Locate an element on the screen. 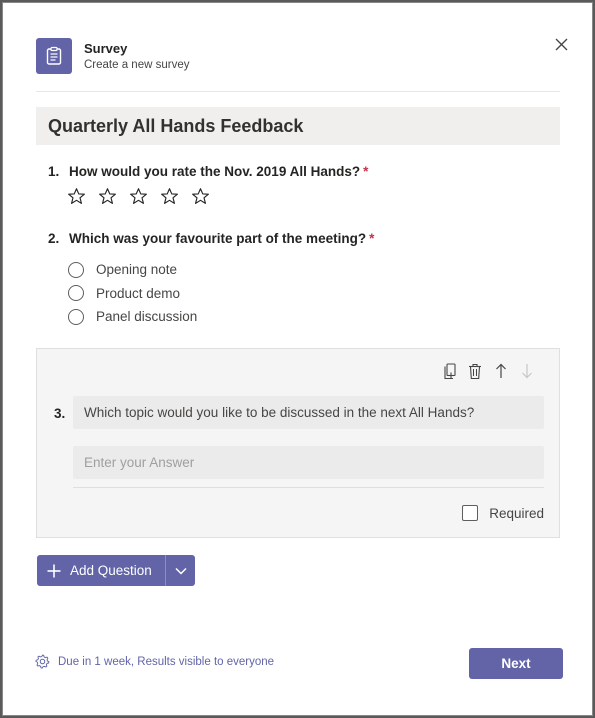  choice-option: Product demo is located at coordinates (132, 294).